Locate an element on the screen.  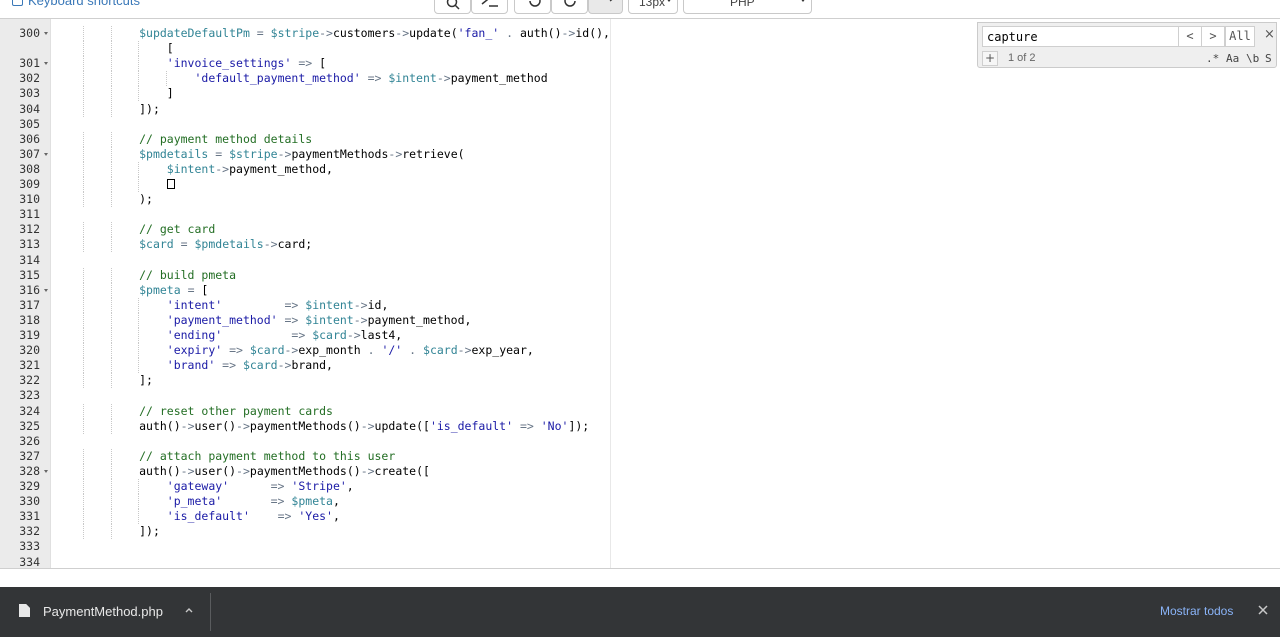
download-file-name: PaymentMethod.php is located at coordinates (103, 611).